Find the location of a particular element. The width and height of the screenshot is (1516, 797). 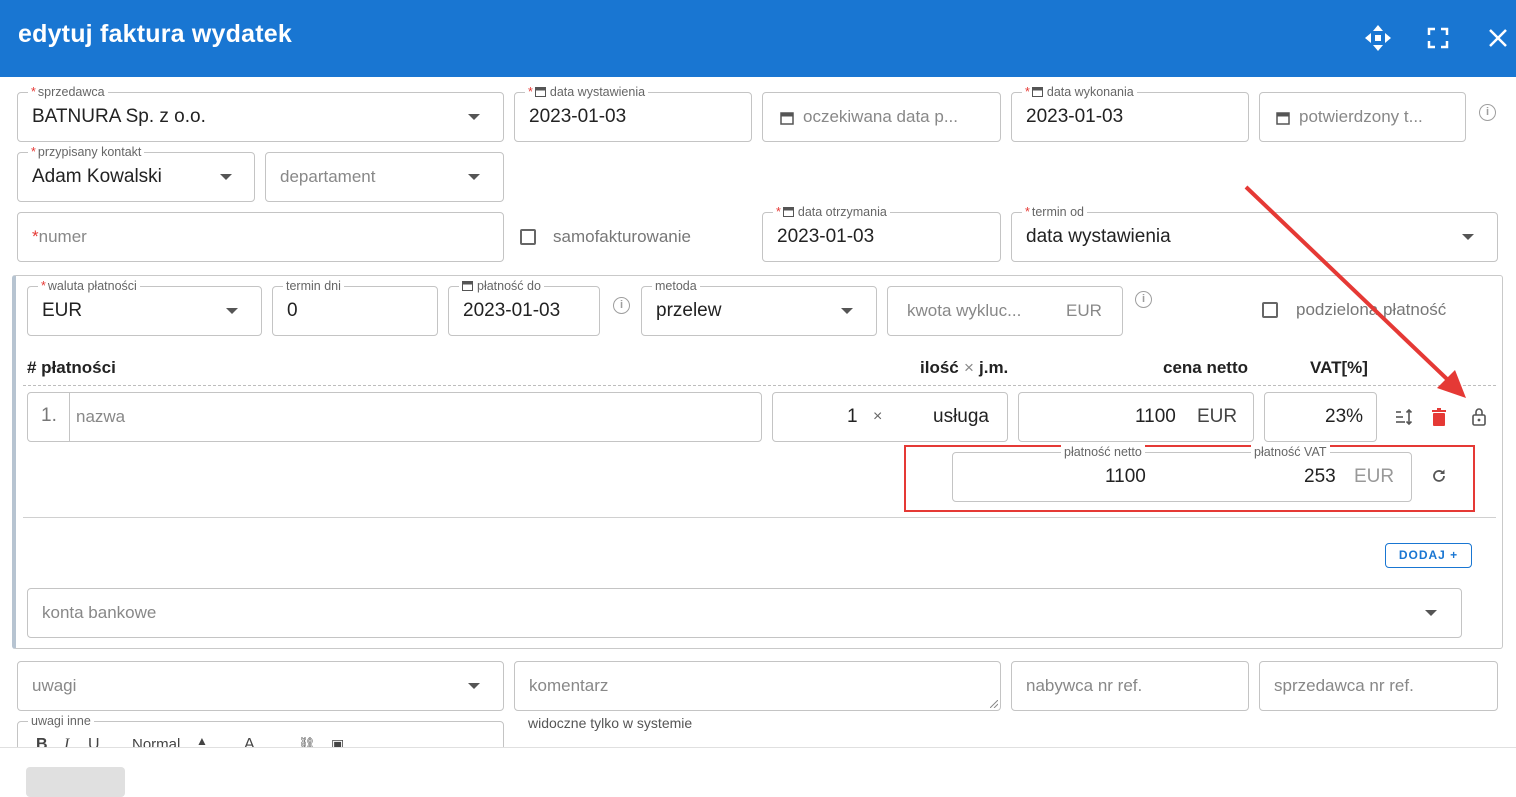

header-divider is located at coordinates (759, 385).